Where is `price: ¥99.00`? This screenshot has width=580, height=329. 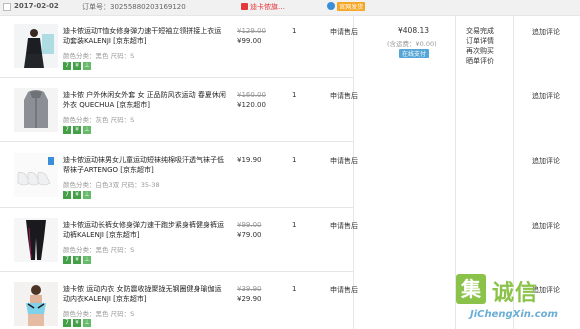
price: ¥99.00 is located at coordinates (249, 41).